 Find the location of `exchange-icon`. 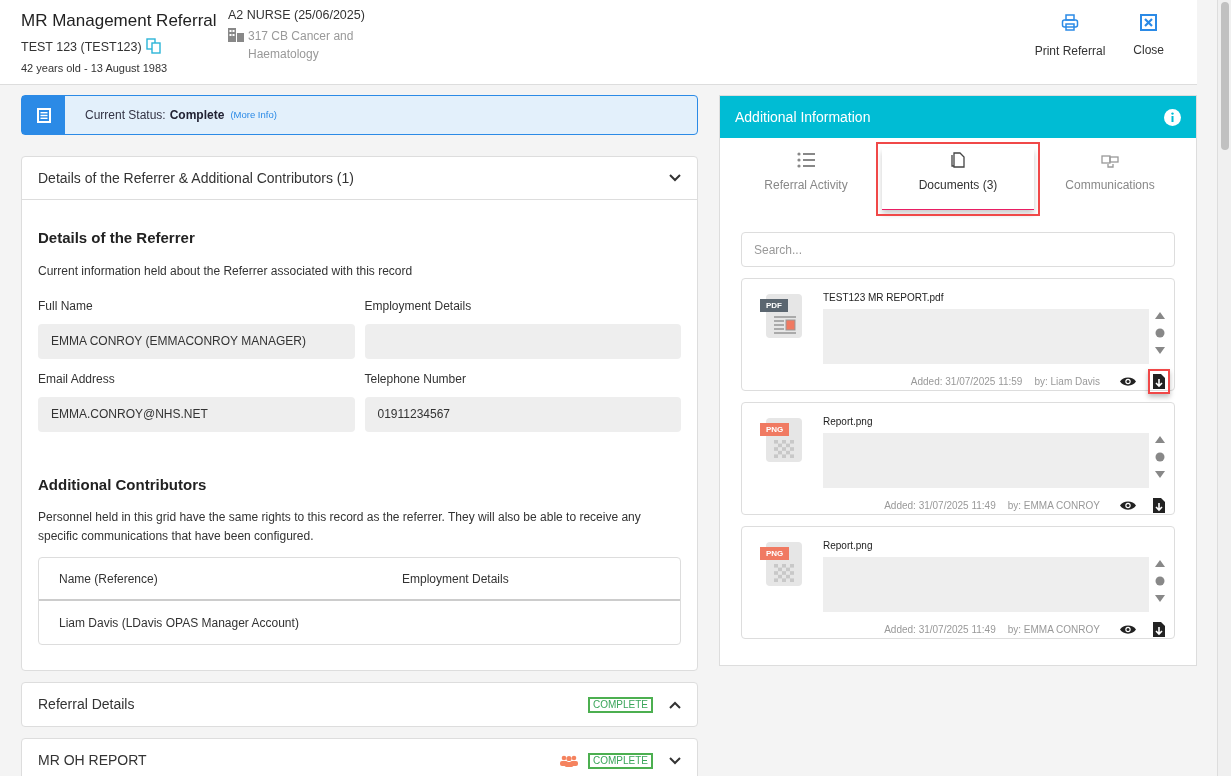

exchange-icon is located at coordinates (1110, 160).